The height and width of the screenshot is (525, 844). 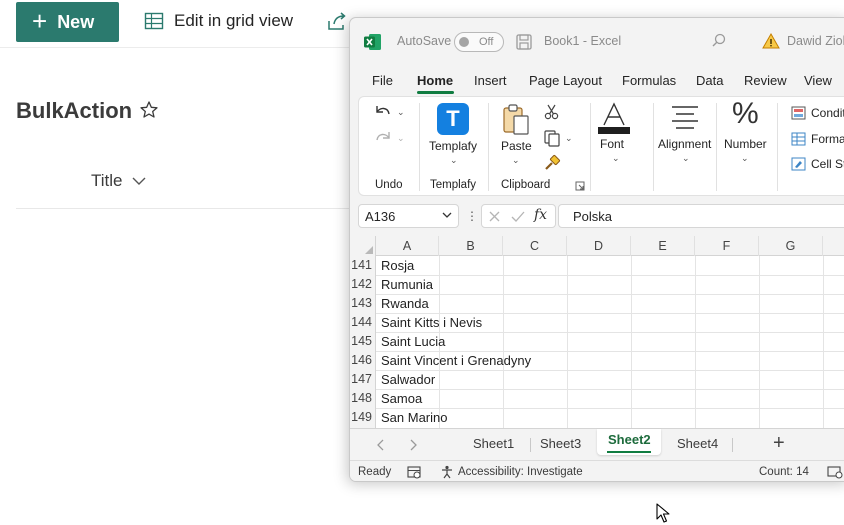 What do you see at coordinates (401, 112) in the screenshot?
I see `undo-dropdown-icon: ⌄` at bounding box center [401, 112].